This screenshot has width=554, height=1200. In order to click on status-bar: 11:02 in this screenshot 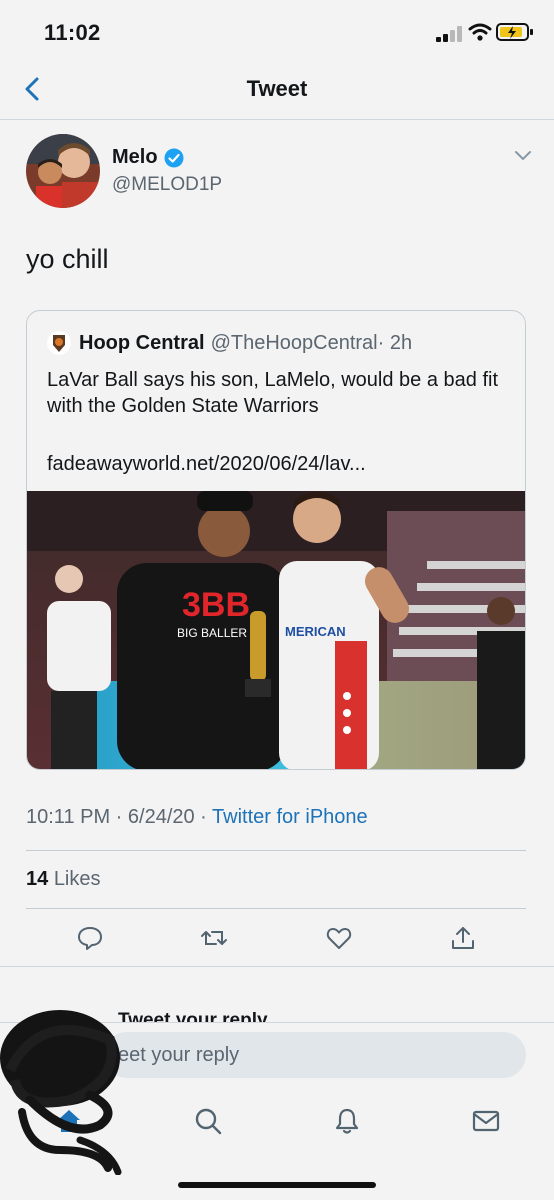, I will do `click(277, 32)`.